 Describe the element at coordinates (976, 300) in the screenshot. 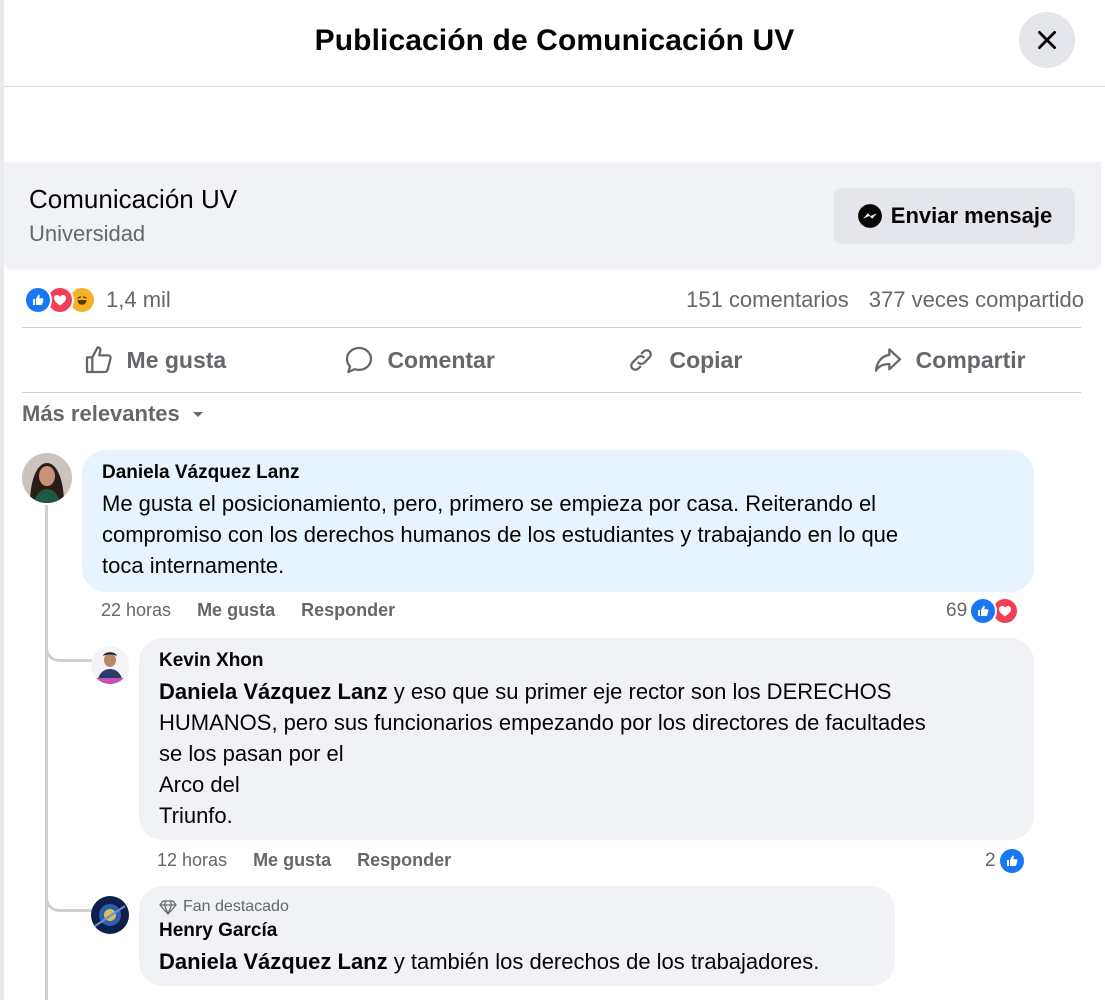

I see `share-count: 377 veces compartido` at that location.